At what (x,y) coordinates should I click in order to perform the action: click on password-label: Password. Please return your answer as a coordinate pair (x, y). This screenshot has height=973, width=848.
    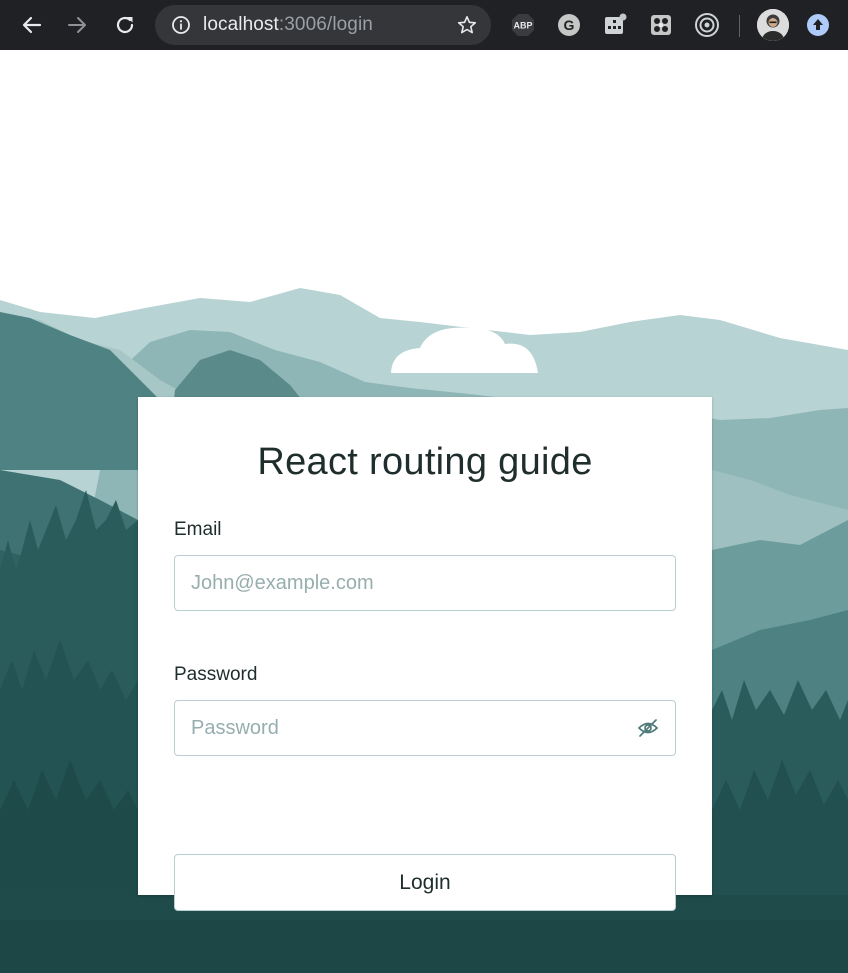
    Looking at the image, I should click on (216, 674).